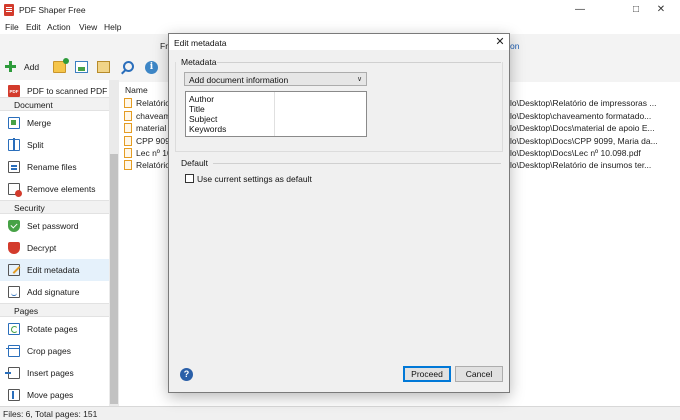 This screenshot has height=420, width=680. What do you see at coordinates (12, 373) in the screenshot?
I see `insert-pages-icon` at bounding box center [12, 373].